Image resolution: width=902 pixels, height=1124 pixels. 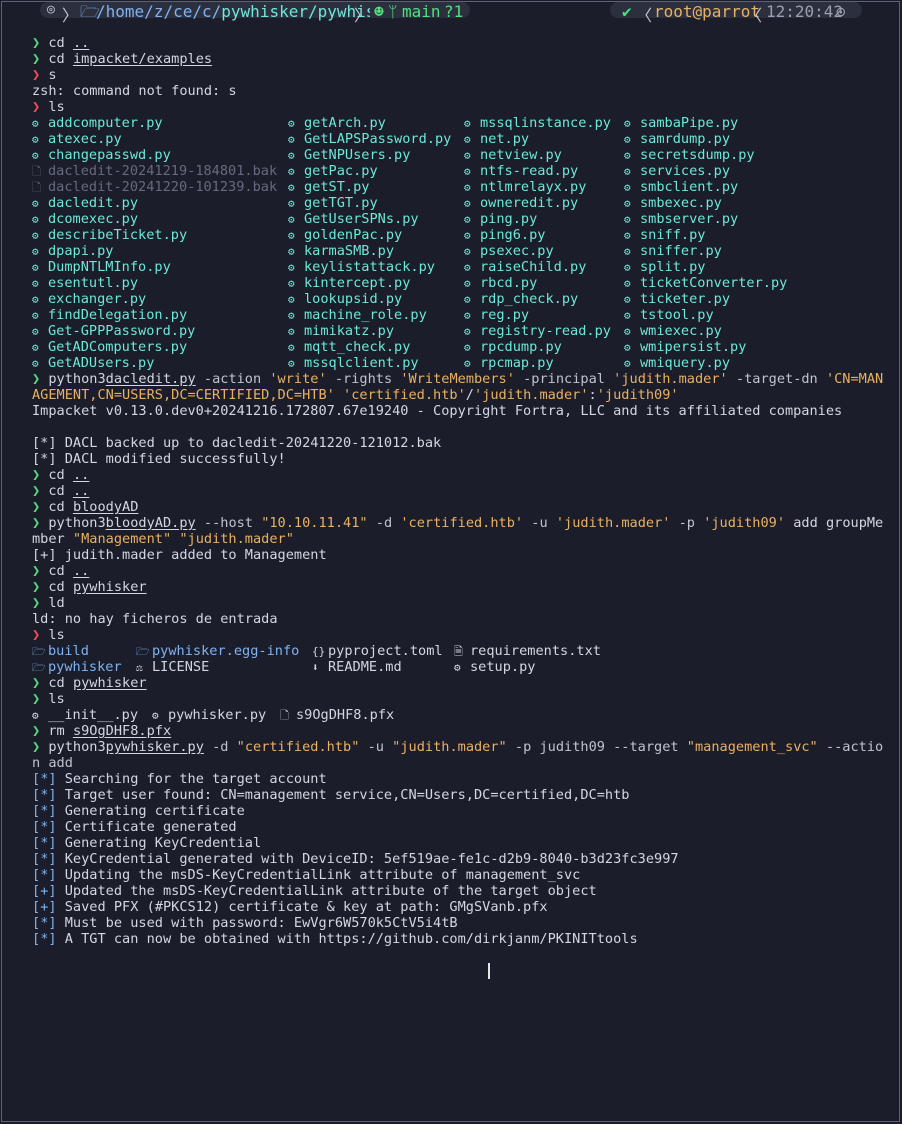 What do you see at coordinates (341, 331) in the screenshot?
I see `file-entry: ⚙ mimikatz.py` at bounding box center [341, 331].